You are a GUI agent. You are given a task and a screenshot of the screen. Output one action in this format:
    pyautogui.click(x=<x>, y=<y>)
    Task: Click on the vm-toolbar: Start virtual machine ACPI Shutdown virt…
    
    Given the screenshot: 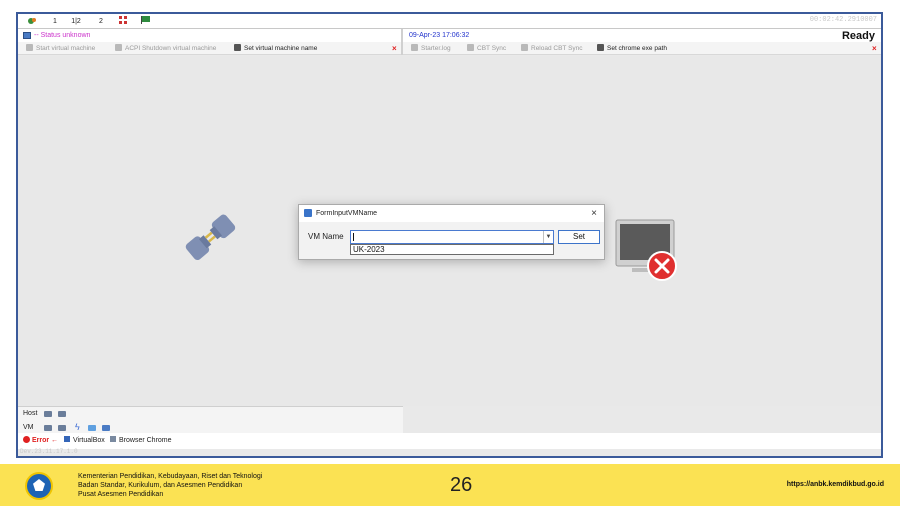 What is the action you would take?
    pyautogui.click(x=209, y=48)
    